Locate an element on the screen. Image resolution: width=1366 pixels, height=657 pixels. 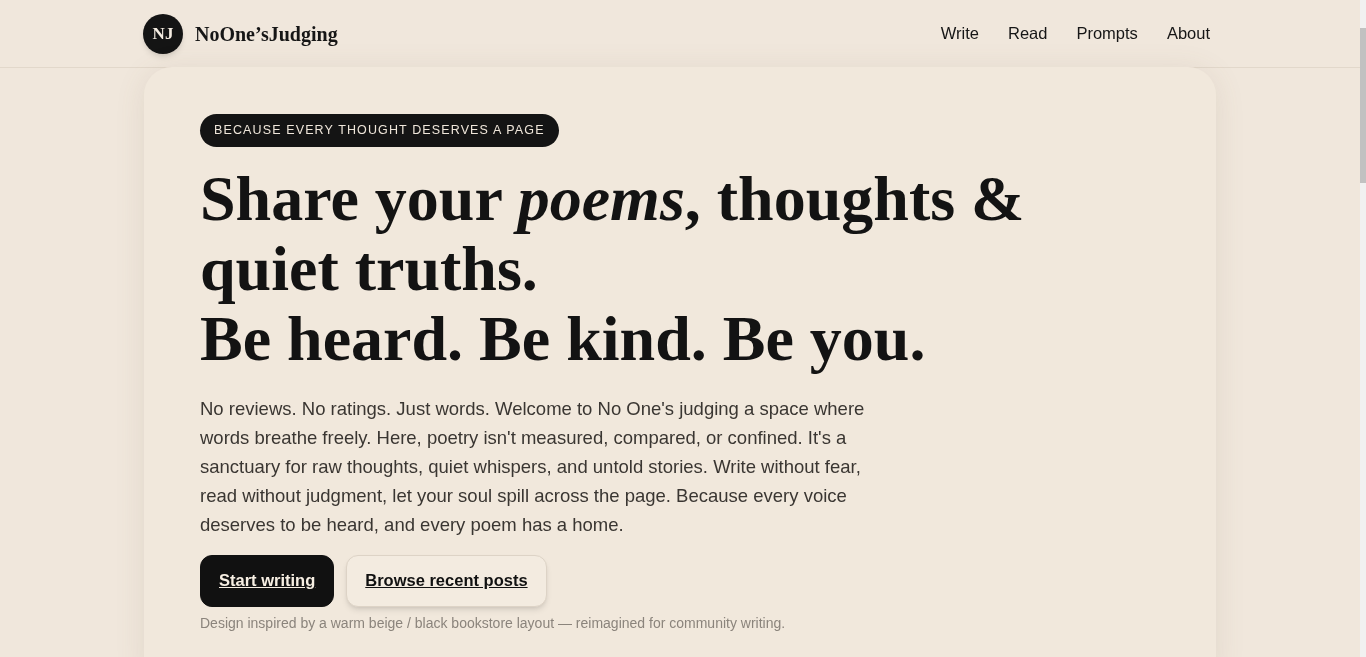
design-note: Design inspired by a warm beige / black bookstore layout — reimagined for community writing. is located at coordinates (493, 623).